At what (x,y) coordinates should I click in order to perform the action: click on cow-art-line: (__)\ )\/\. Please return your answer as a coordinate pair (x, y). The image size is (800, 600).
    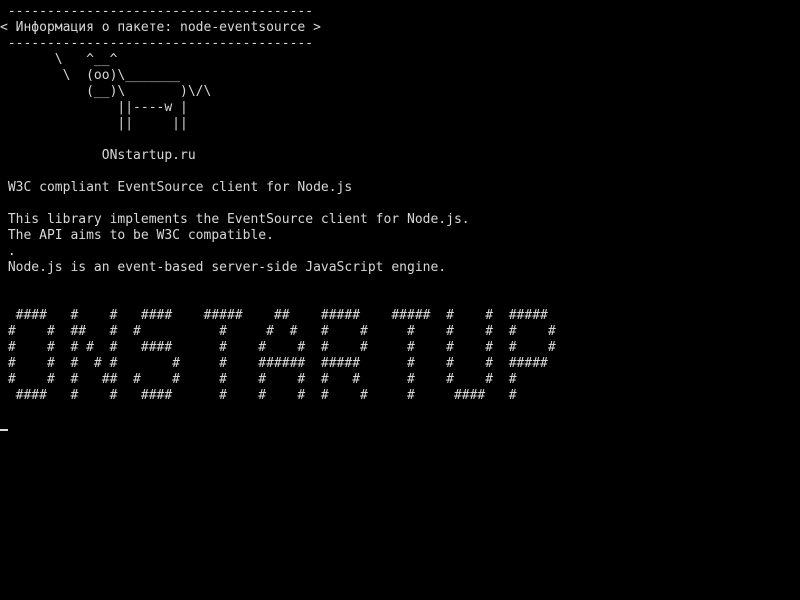
    Looking at the image, I should click on (106, 91).